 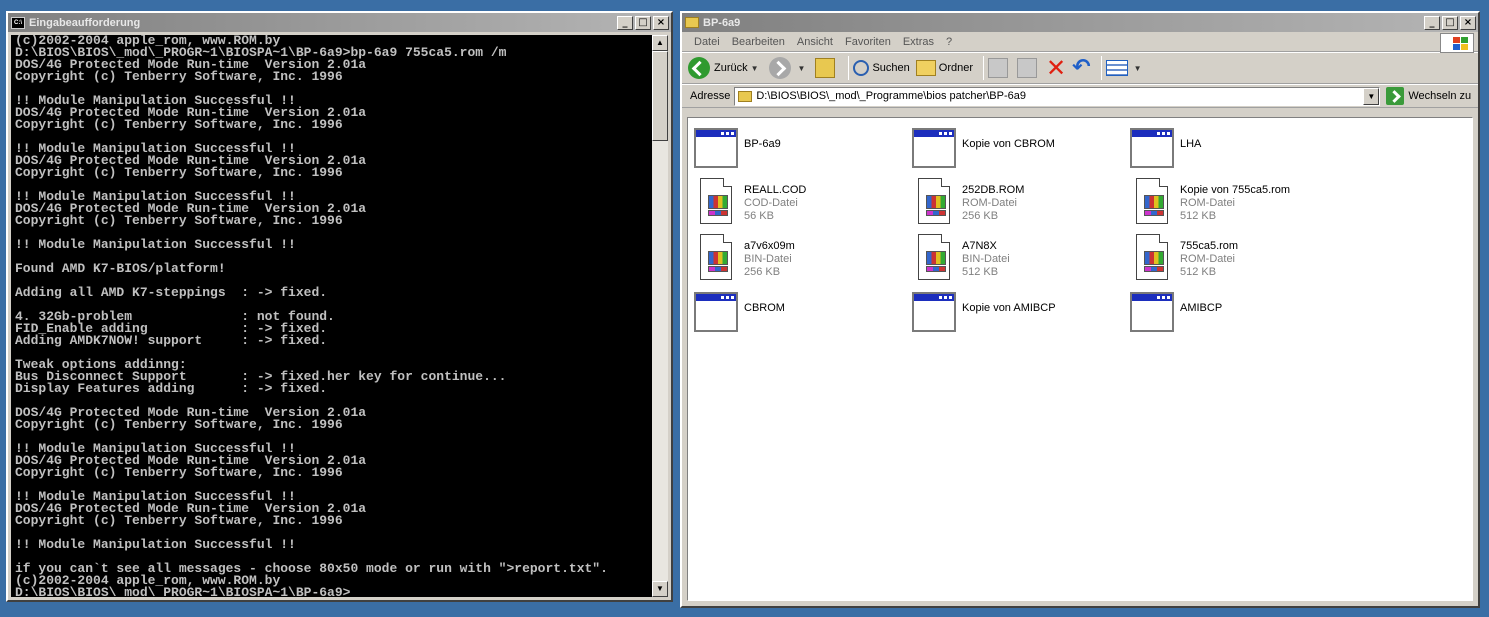 I want to click on file-name: A7N8X, so click(x=979, y=246).